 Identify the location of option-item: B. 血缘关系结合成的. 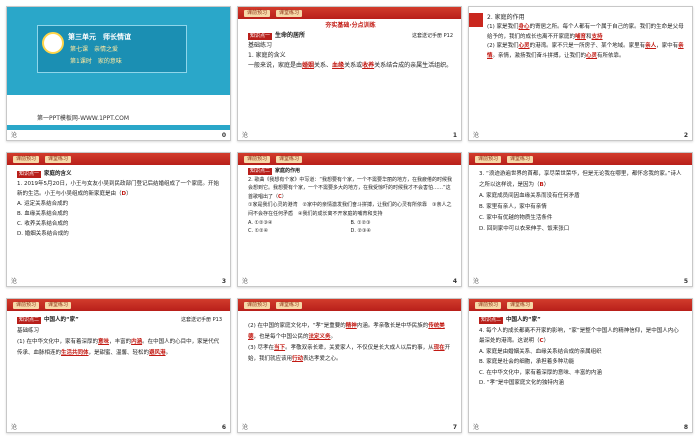
(43, 214).